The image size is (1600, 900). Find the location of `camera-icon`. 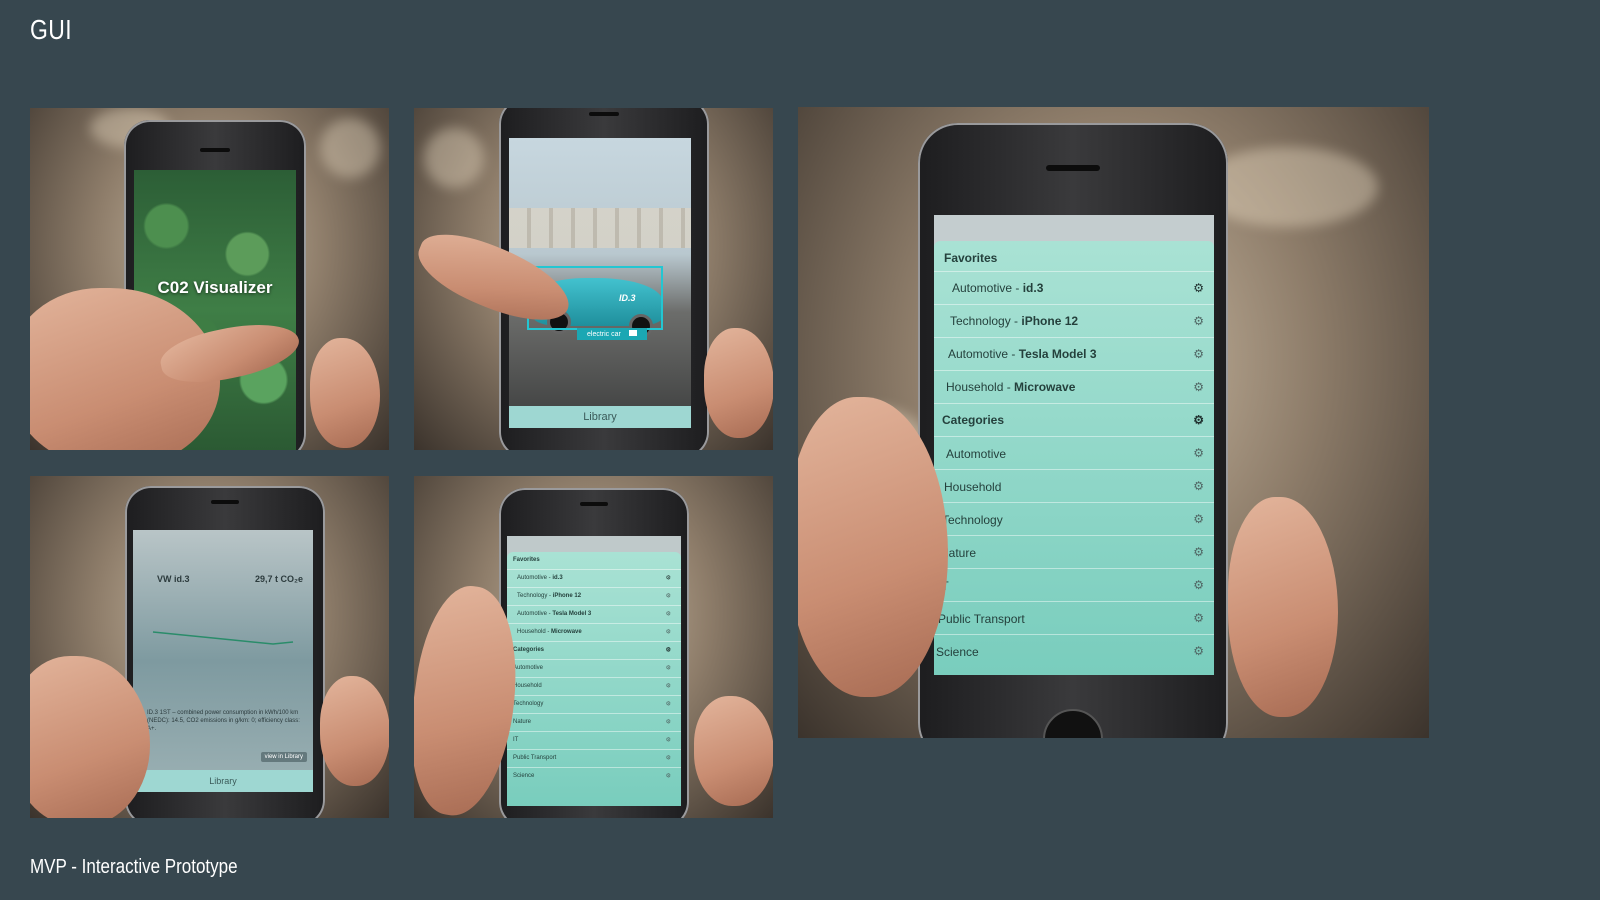

camera-icon is located at coordinates (632, 333).